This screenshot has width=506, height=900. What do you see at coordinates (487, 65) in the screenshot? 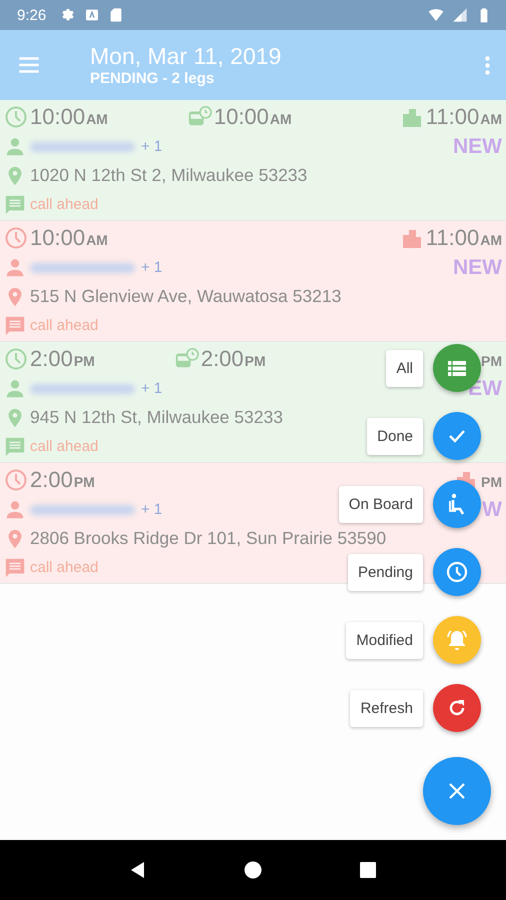
I see `more-icon` at bounding box center [487, 65].